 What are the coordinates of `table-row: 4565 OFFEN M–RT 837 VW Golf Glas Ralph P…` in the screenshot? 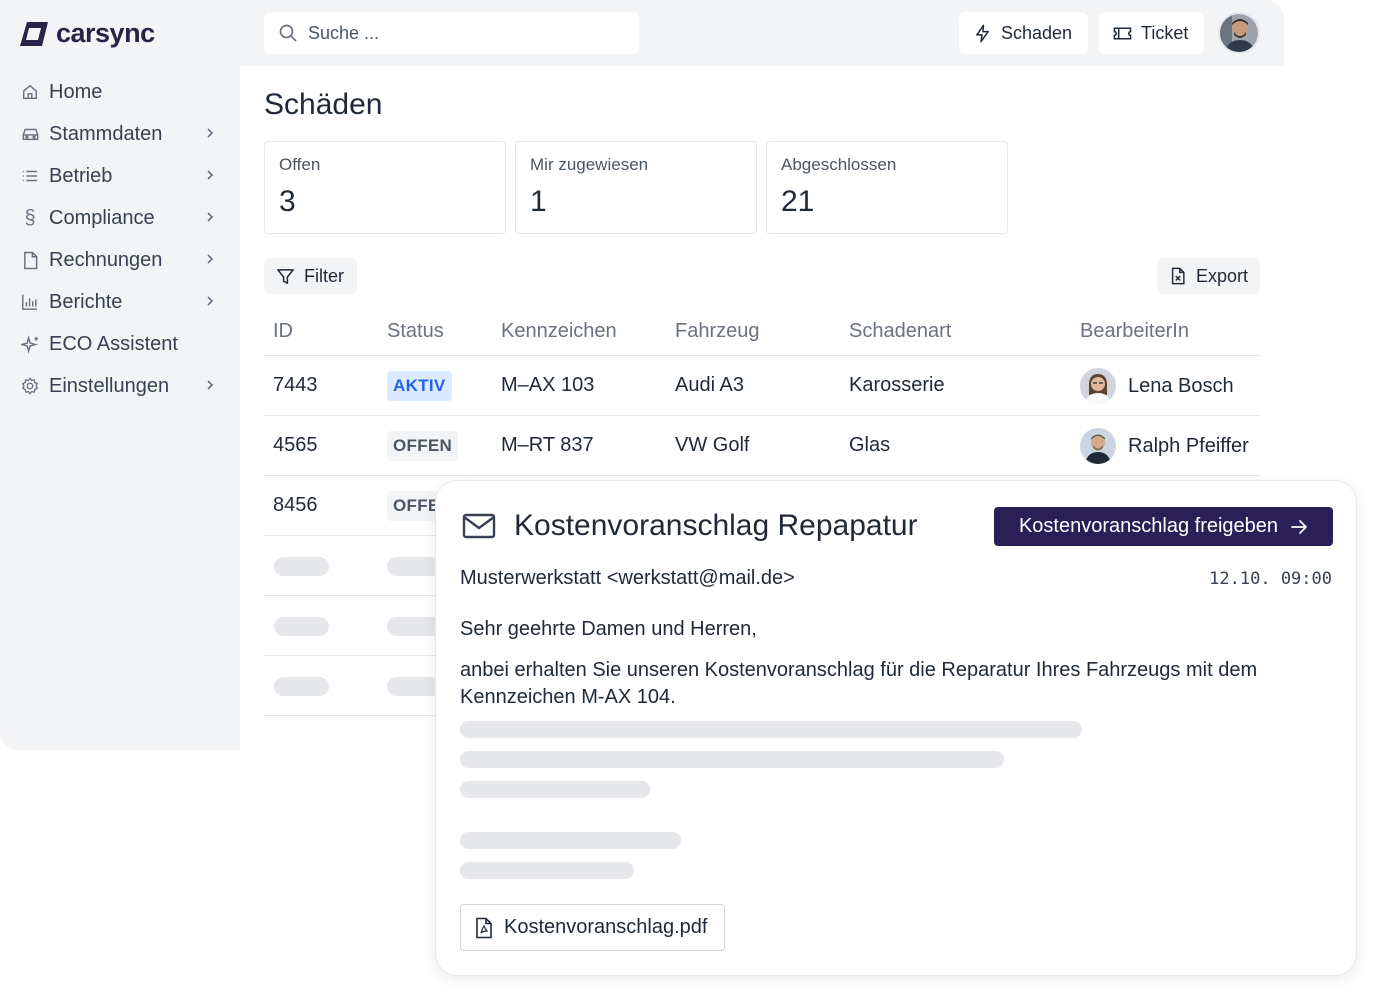 It's located at (762, 446).